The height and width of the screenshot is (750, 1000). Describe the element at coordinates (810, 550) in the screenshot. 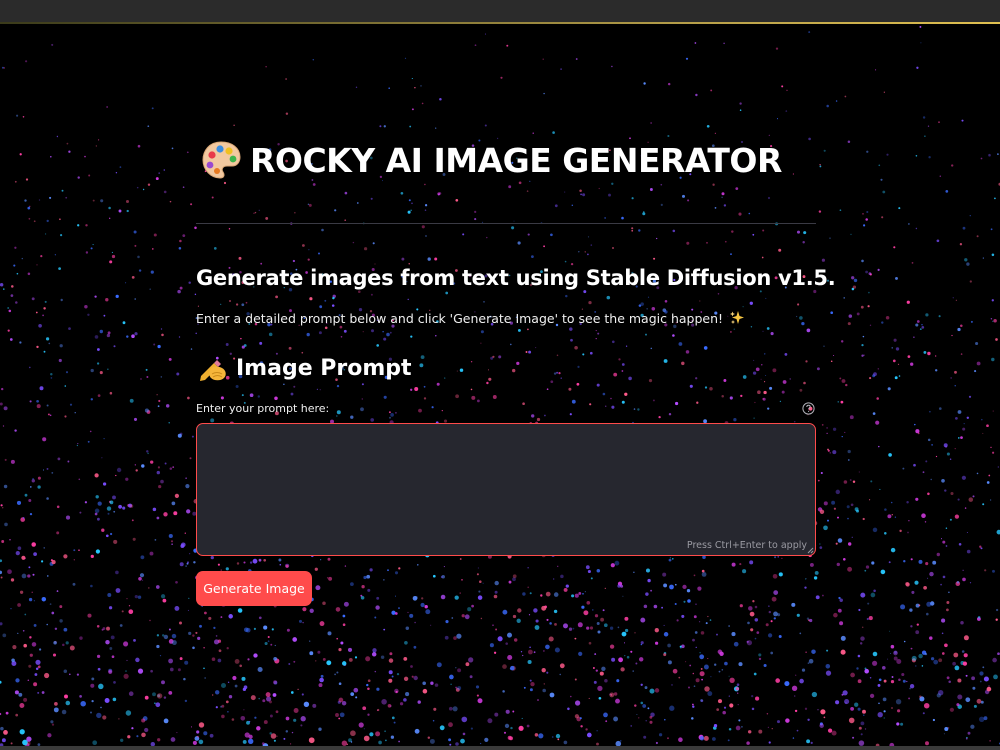

I see `resize-handle-icon` at that location.